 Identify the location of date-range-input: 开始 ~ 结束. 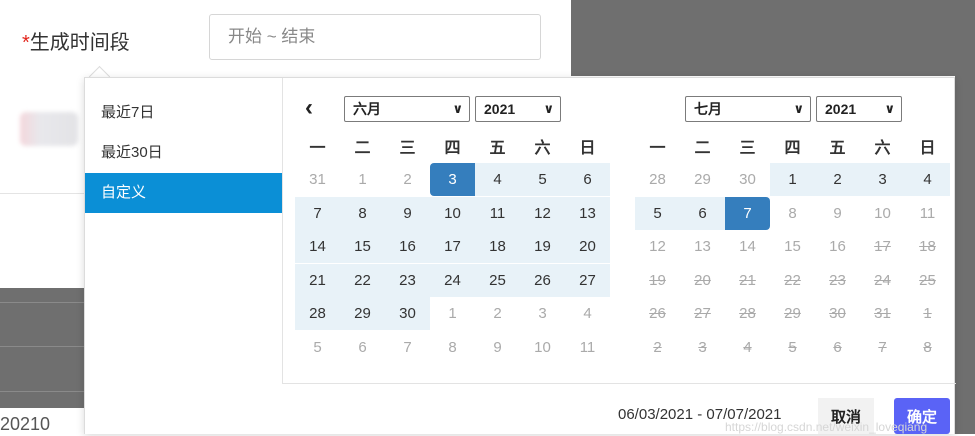
(375, 37).